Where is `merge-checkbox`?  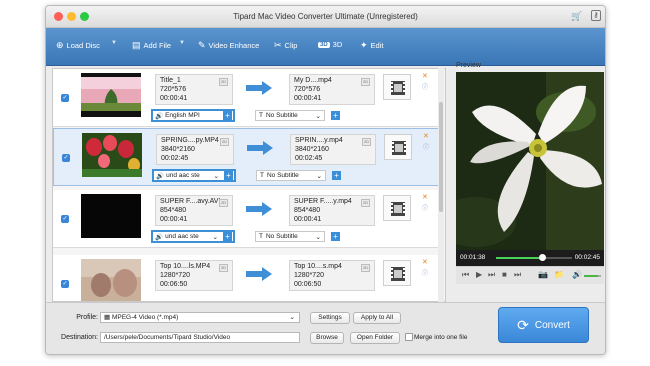
merge-checkbox is located at coordinates (409, 337).